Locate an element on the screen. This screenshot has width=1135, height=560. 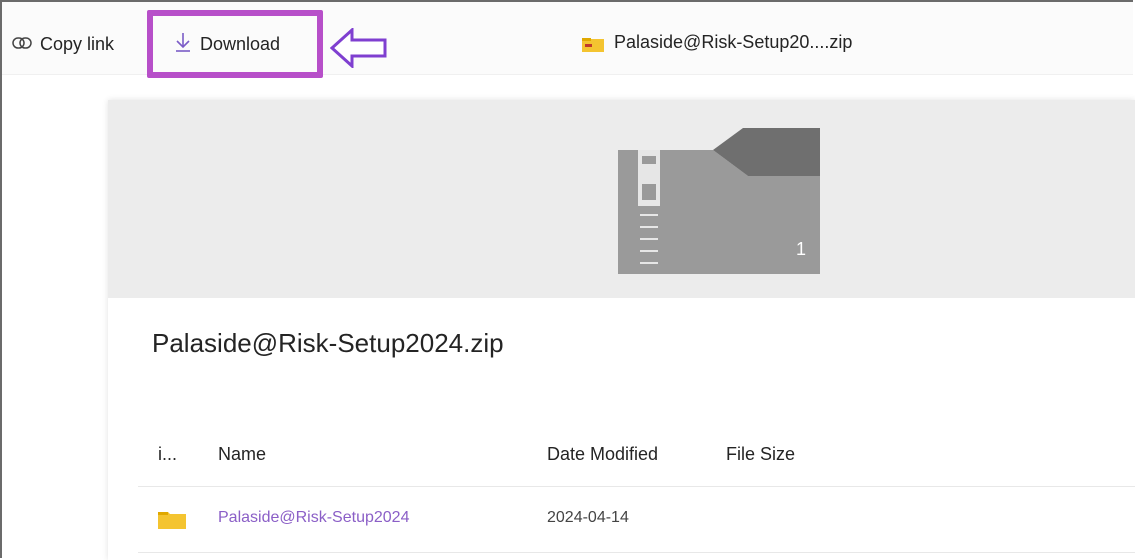
zip-folder-icon: 1 is located at coordinates (719, 201).